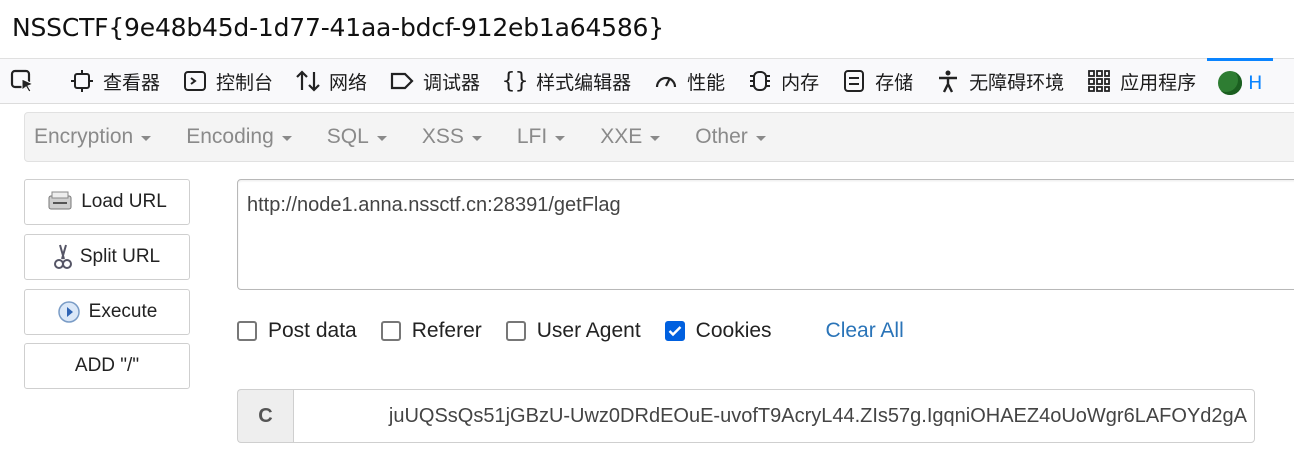 The width and height of the screenshot is (1294, 456). Describe the element at coordinates (23, 81) in the screenshot. I see `element-picker-icon` at that location.